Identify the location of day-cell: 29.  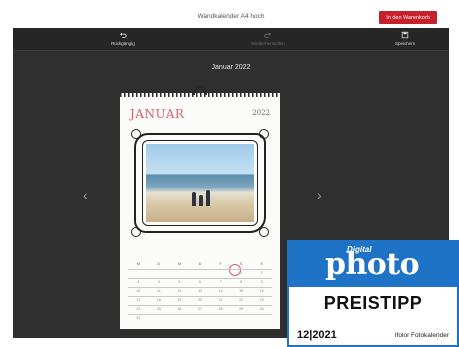
(241, 308).